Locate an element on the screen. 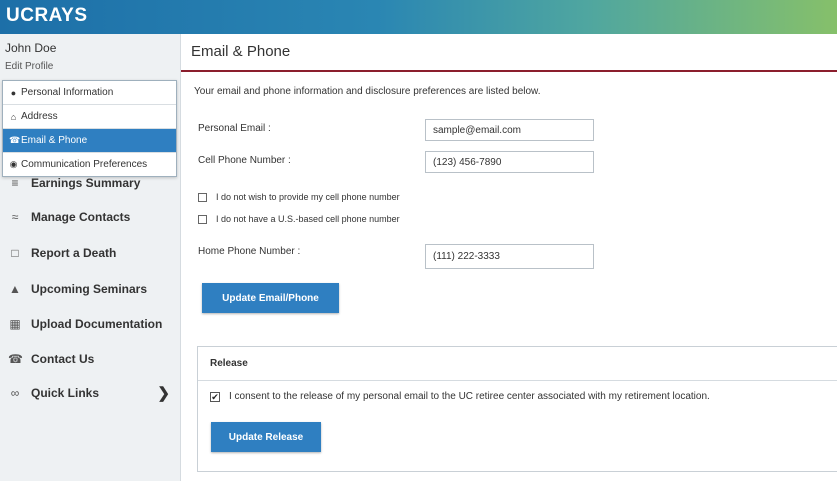 The height and width of the screenshot is (481, 837). no-cell-checkbox is located at coordinates (202, 197).